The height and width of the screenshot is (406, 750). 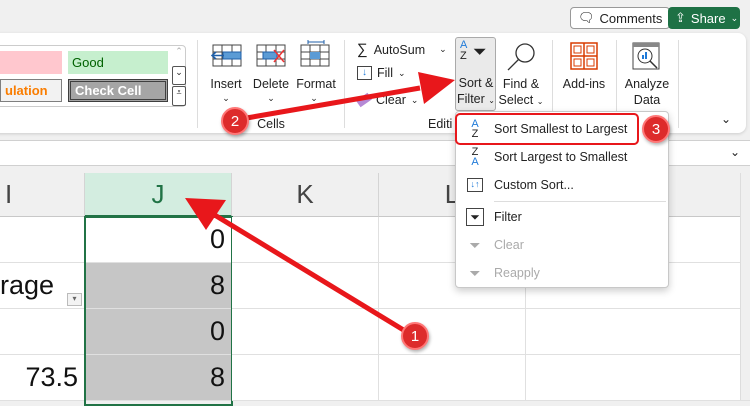 I want to click on badge-3: 3, so click(x=656, y=129).